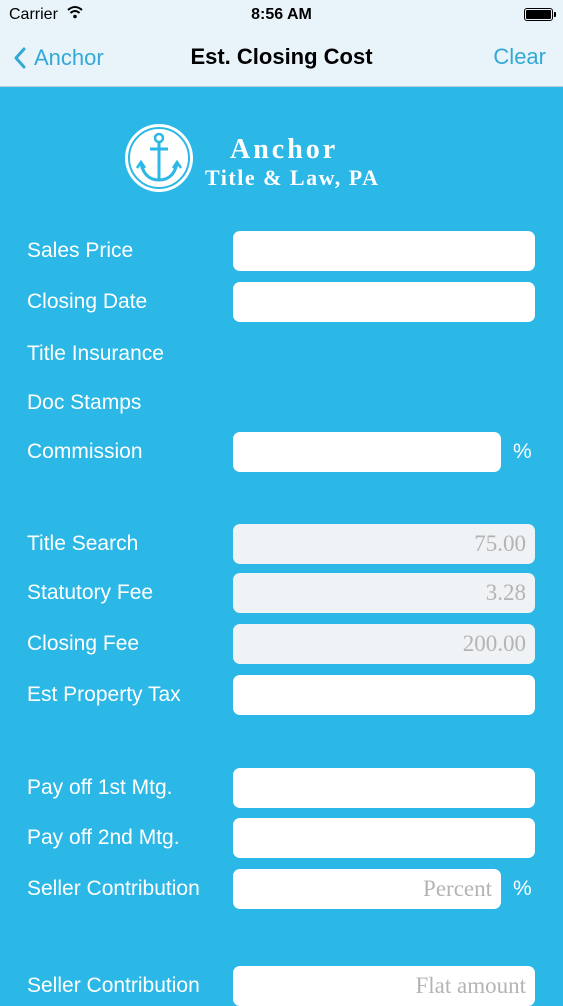 The image size is (563, 1006). Describe the element at coordinates (292, 177) in the screenshot. I see `logo-text-title-law: Title & Law, PA` at that location.